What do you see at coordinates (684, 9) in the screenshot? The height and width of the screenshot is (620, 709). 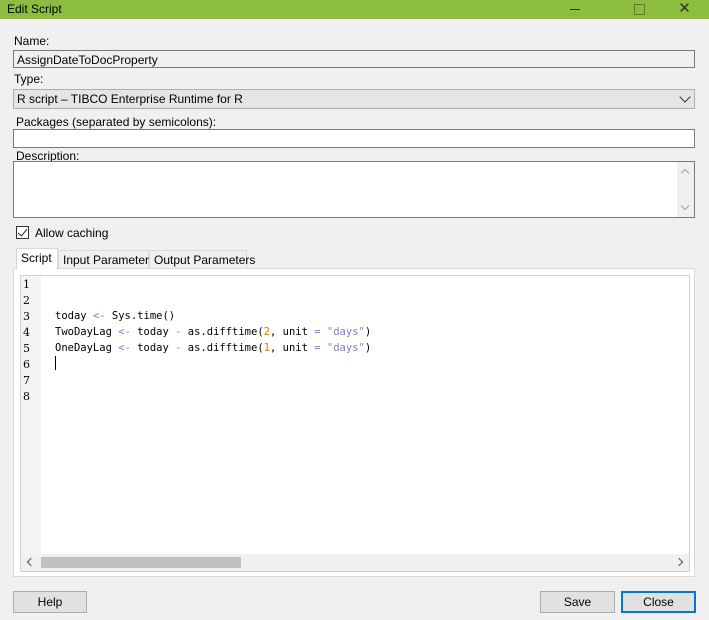 I see `close-icon: ✕` at bounding box center [684, 9].